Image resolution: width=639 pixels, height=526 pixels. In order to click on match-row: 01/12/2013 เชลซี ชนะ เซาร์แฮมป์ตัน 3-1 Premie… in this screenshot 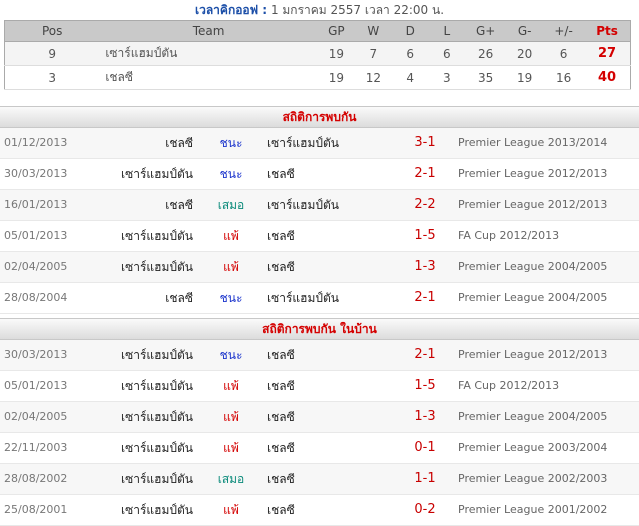, I will do `click(319, 143)`.